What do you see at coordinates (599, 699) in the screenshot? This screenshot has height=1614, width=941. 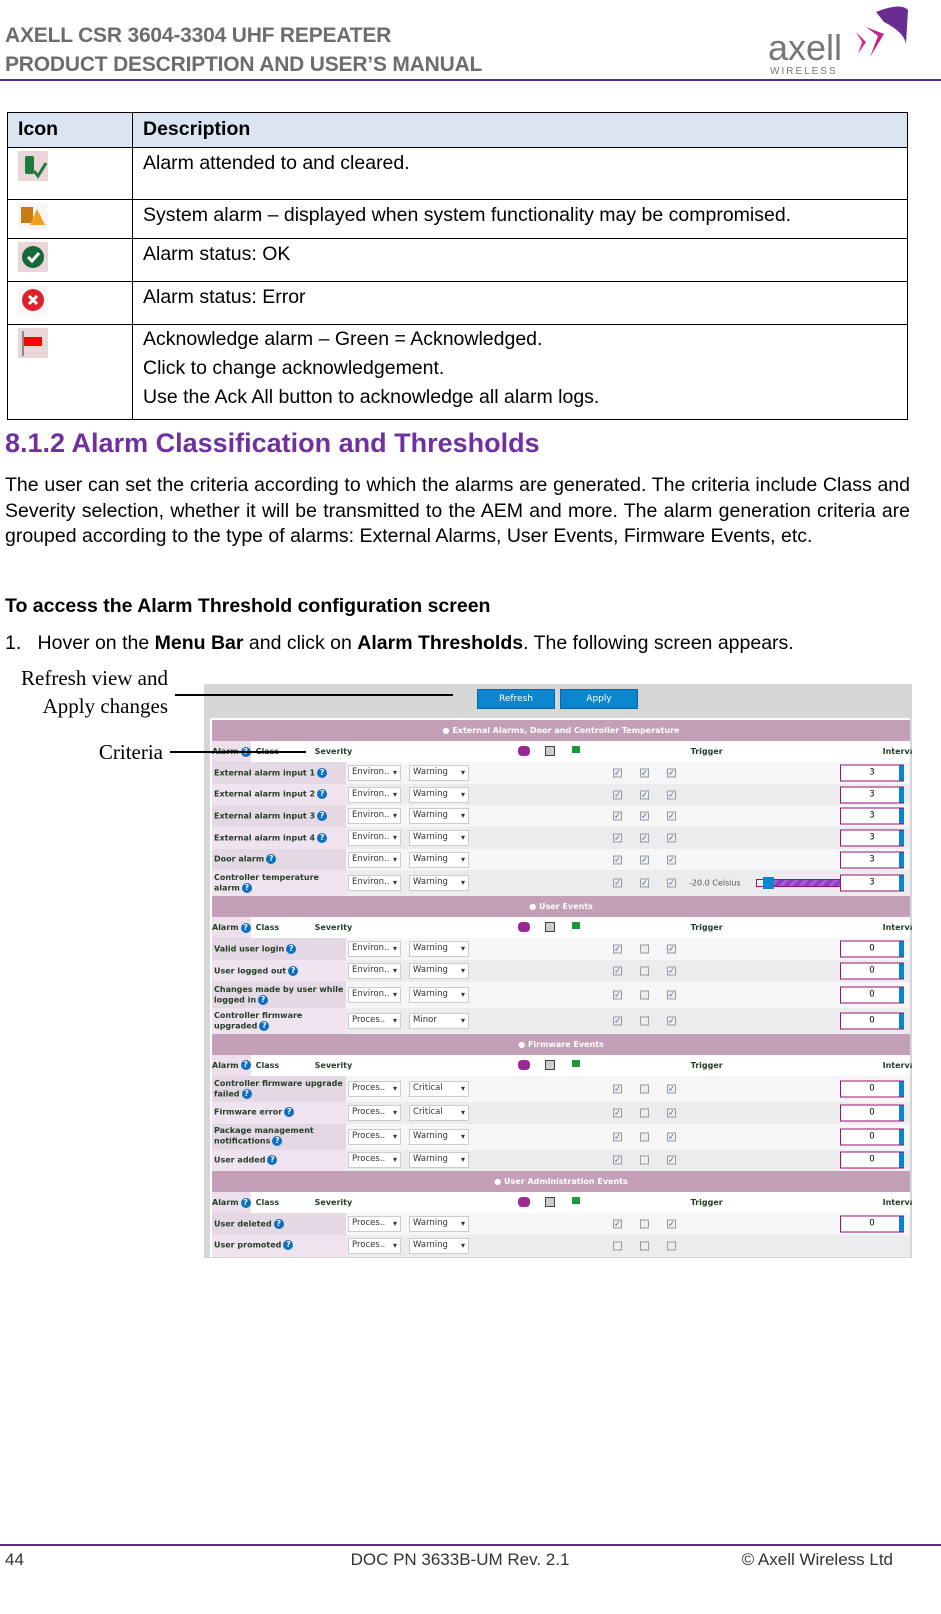 I see `apply-button: Apply` at bounding box center [599, 699].